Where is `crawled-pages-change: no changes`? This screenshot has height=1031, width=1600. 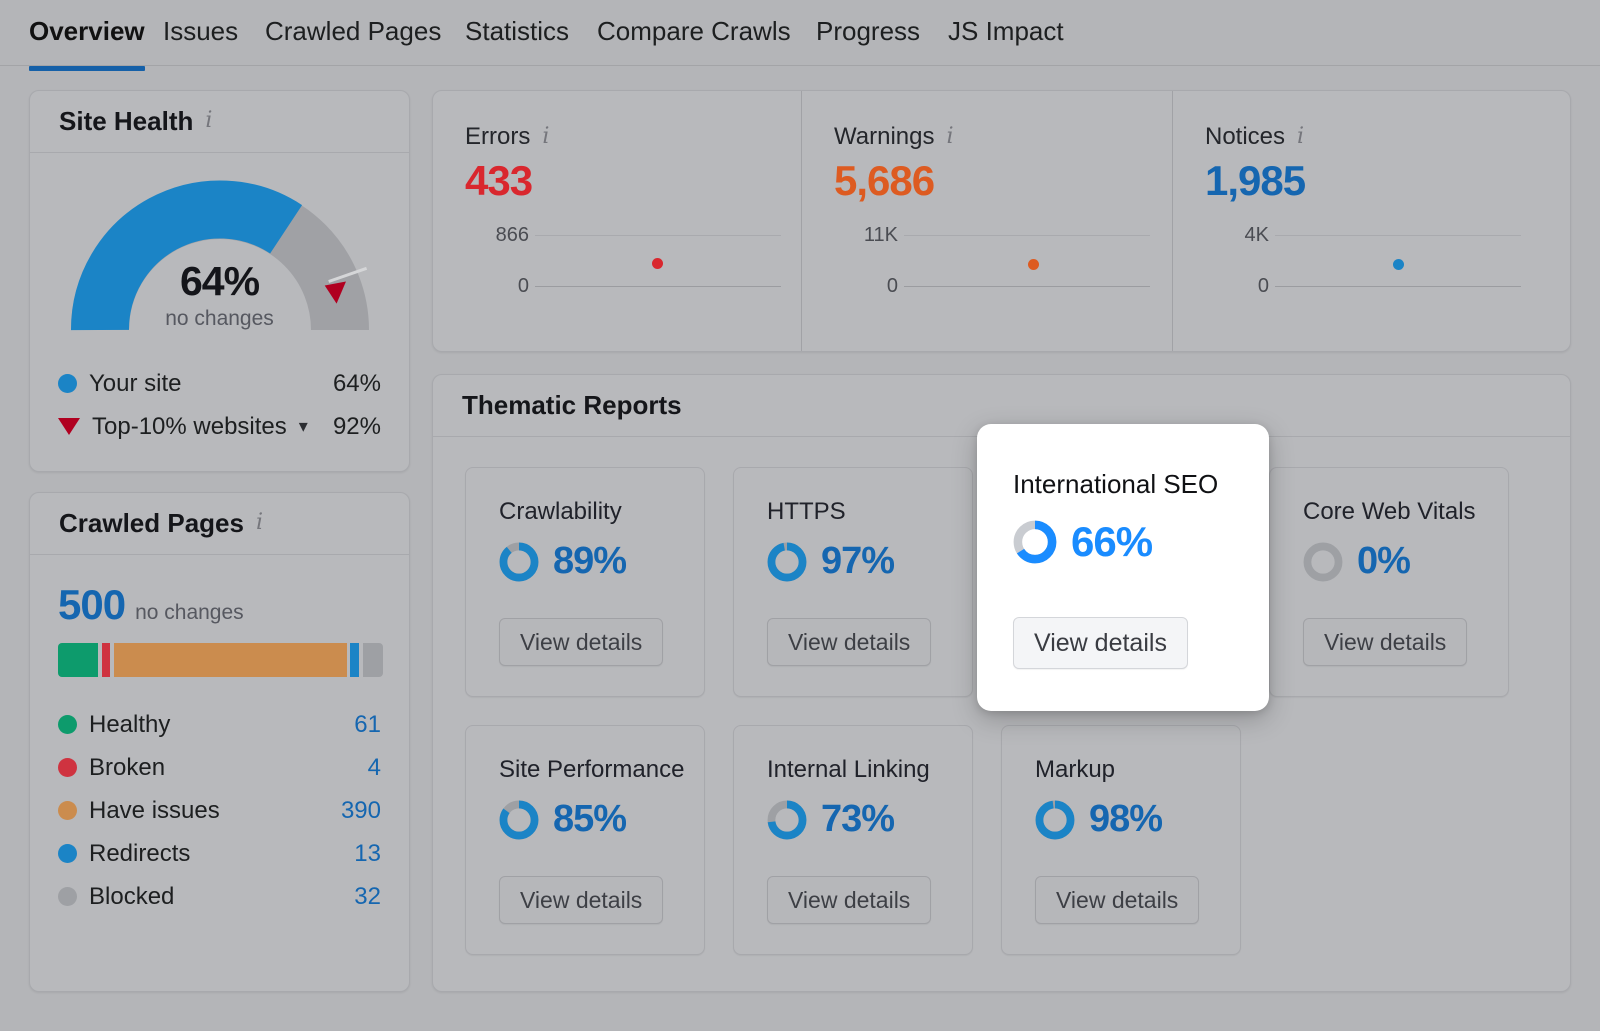
crawled-pages-change: no changes is located at coordinates (189, 612).